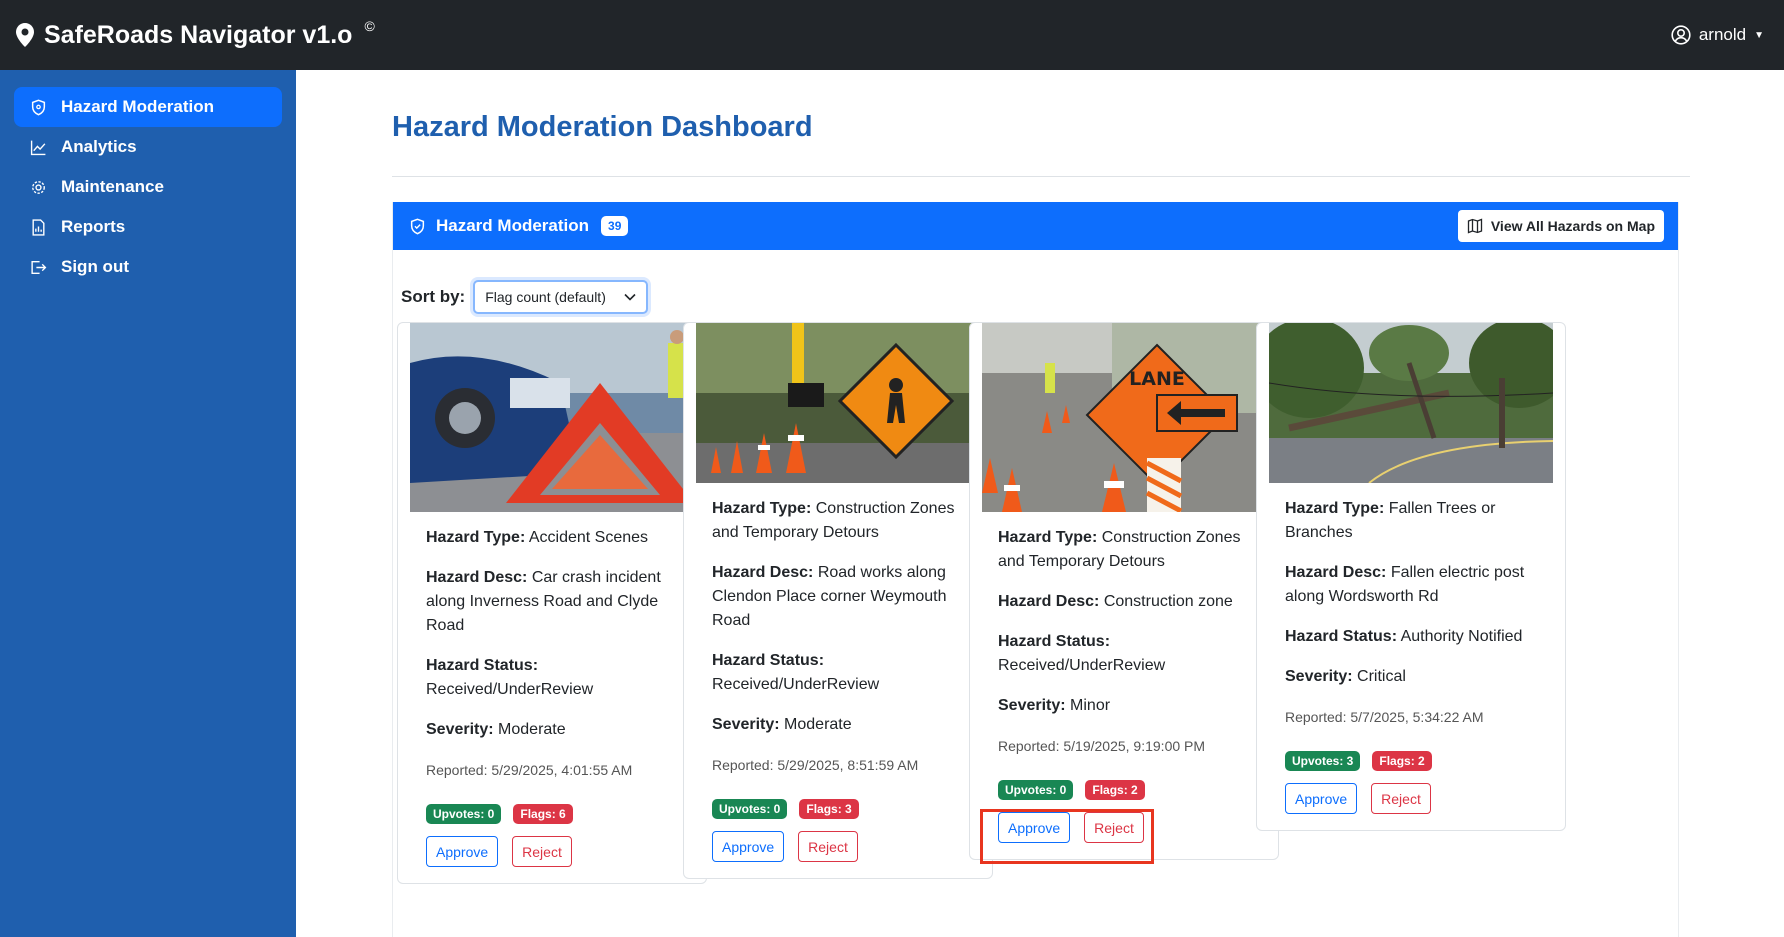 This screenshot has height=937, width=1784. Describe the element at coordinates (148, 227) in the screenshot. I see `sidebar-item-reports: Reports` at that location.